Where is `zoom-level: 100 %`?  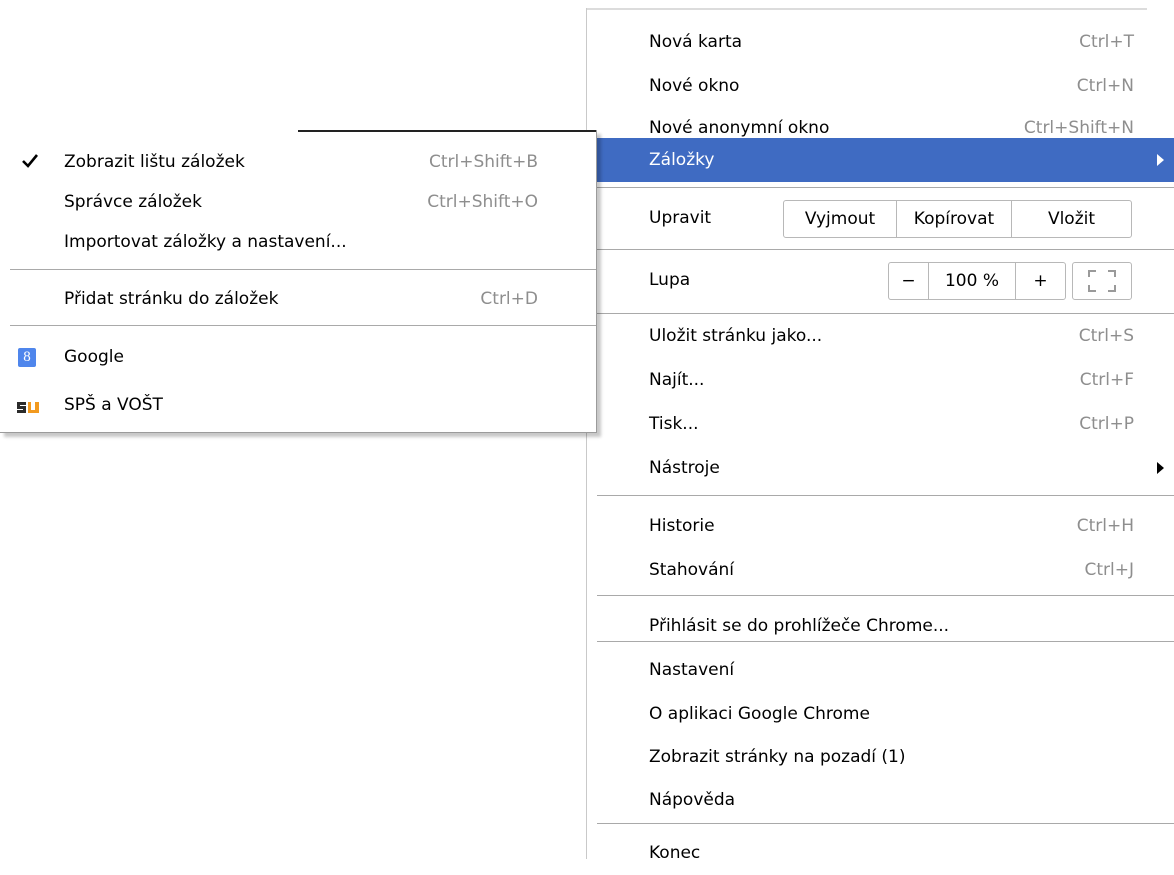
zoom-level: 100 % is located at coordinates (972, 281).